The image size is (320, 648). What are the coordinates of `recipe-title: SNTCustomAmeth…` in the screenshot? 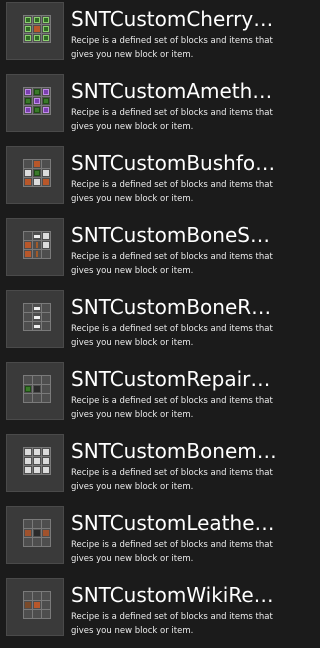 It's located at (172, 91).